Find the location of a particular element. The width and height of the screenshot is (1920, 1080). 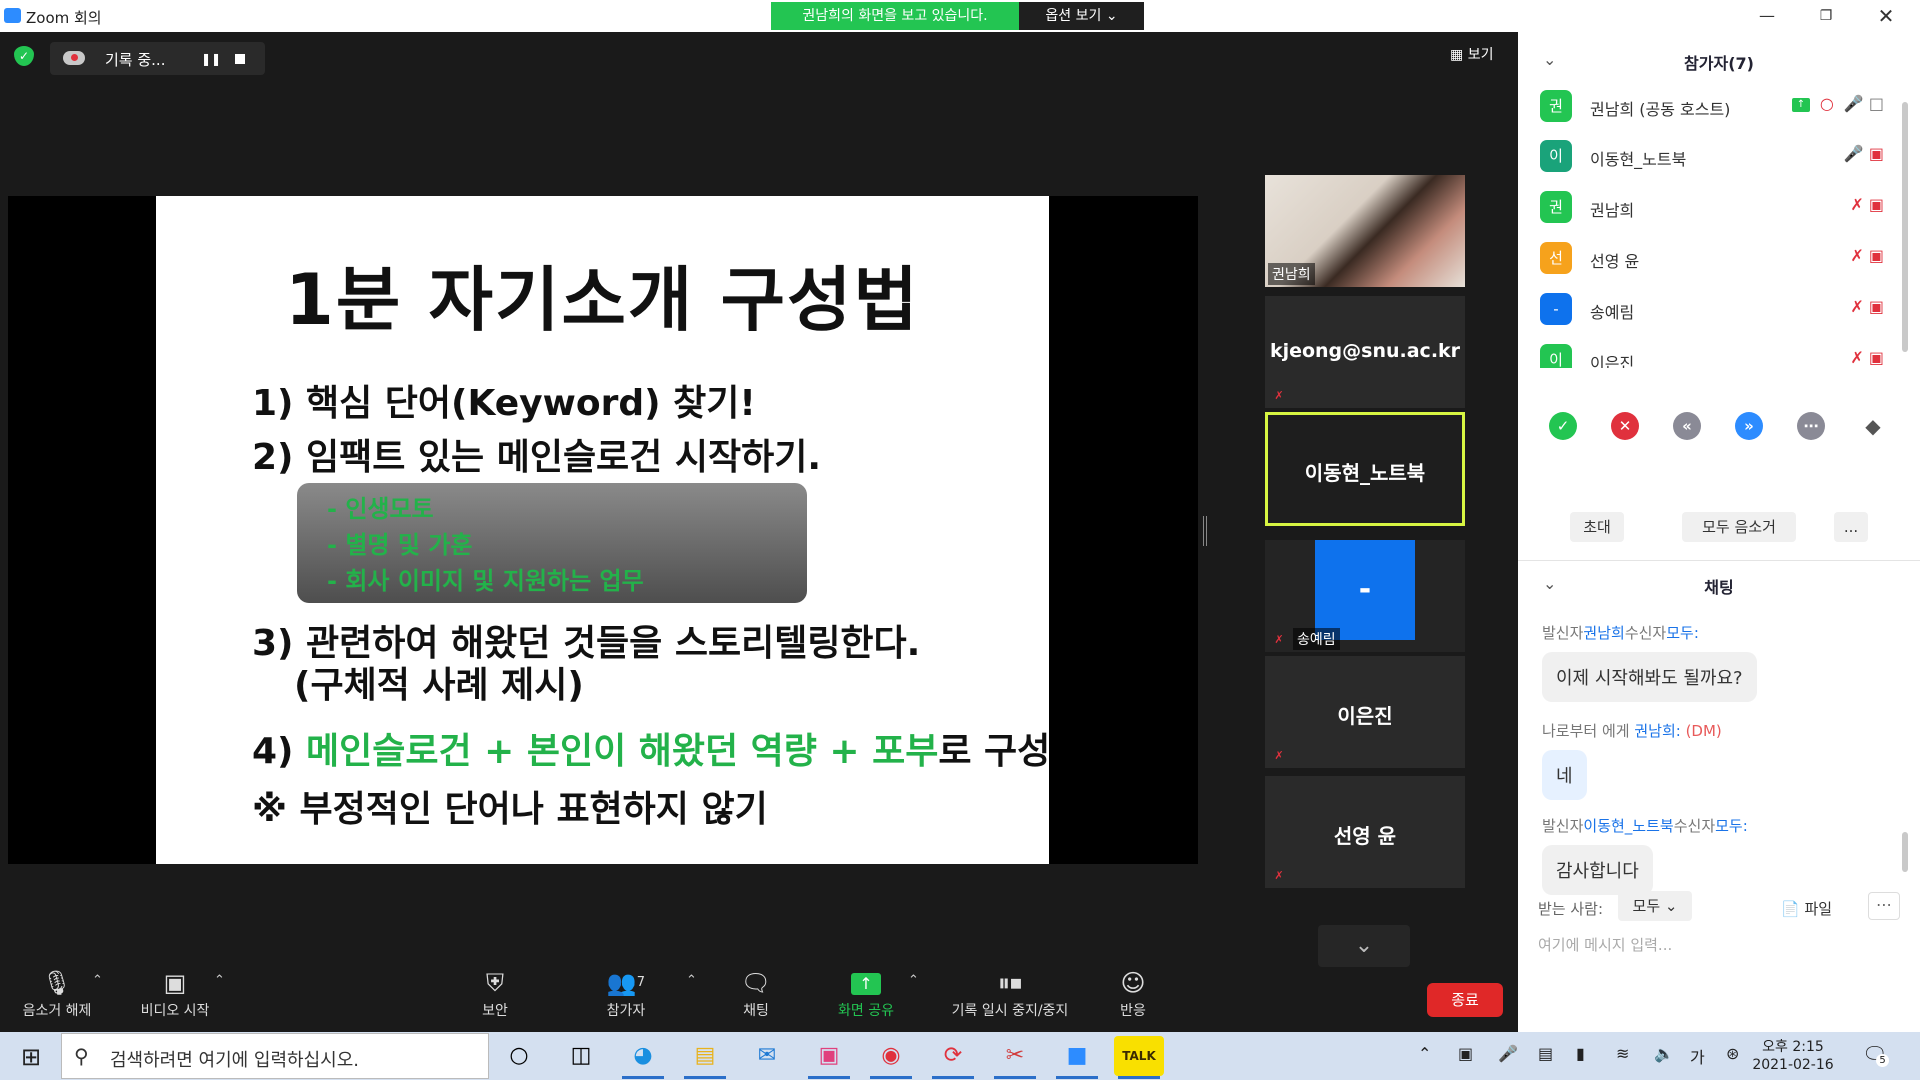

participants-button: 👥7 참가자 is located at coordinates (626, 993).